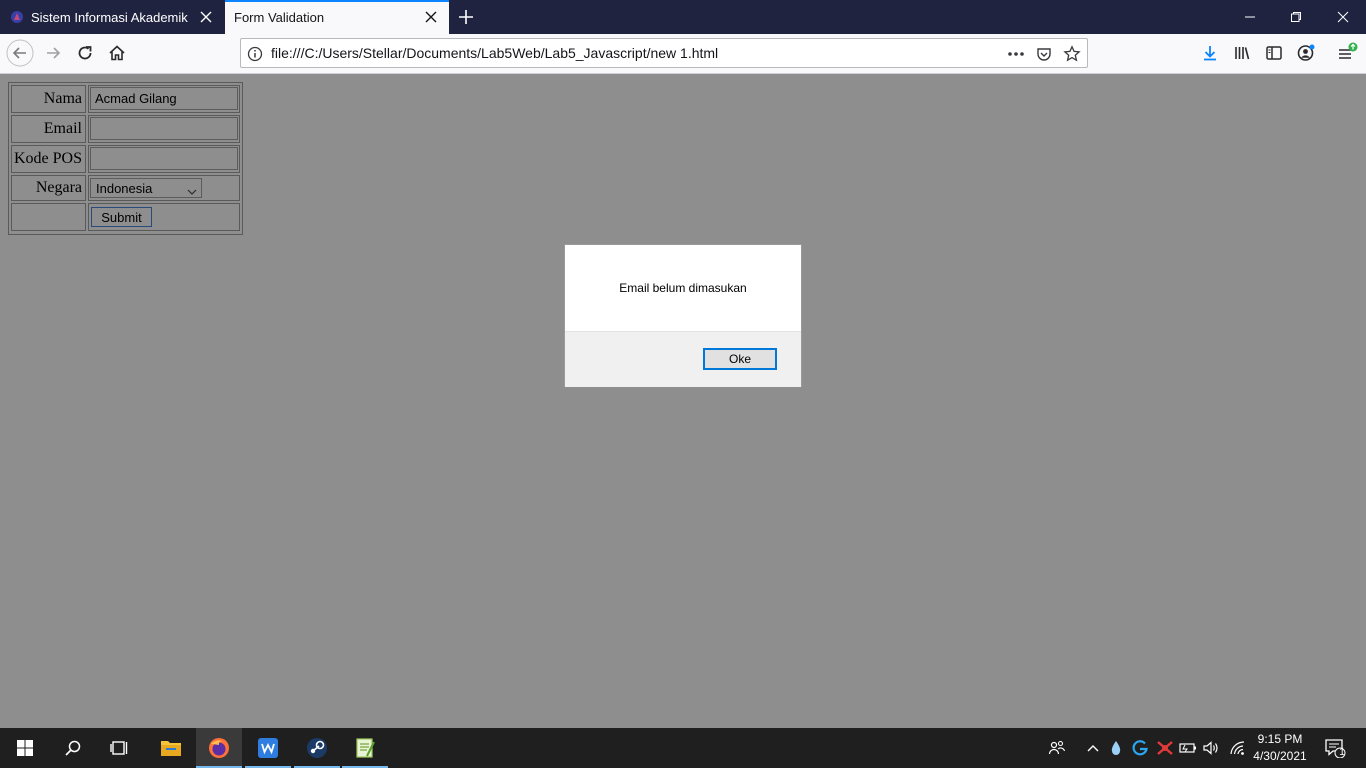 This screenshot has width=1366, height=768. I want to click on notepad-plus-plus-icon, so click(365, 748).